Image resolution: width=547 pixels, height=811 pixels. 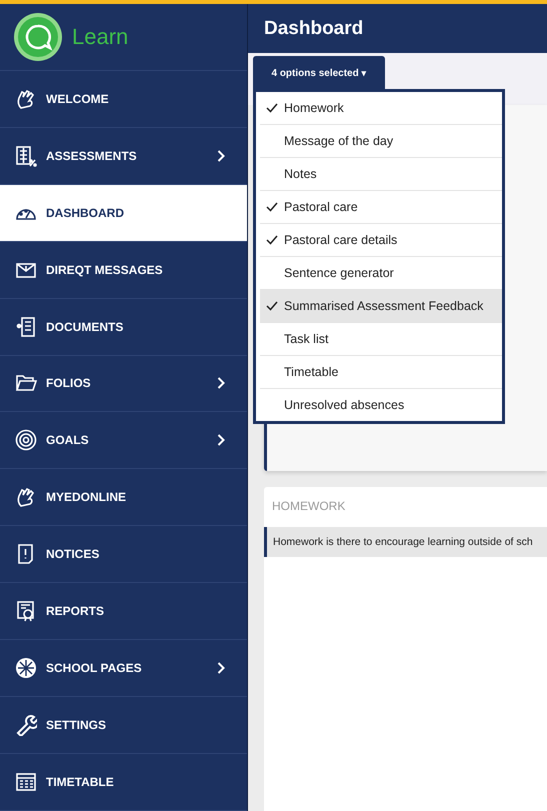 What do you see at coordinates (381, 108) in the screenshot?
I see `dropdown-option: Homework` at bounding box center [381, 108].